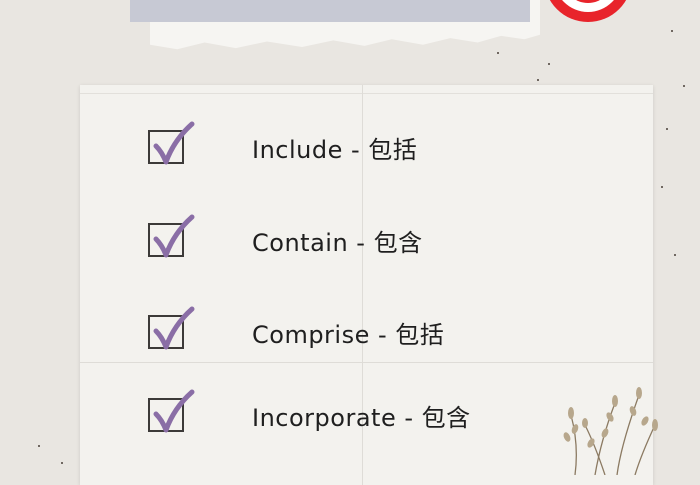 This screenshot has height=485, width=700. I want to click on item-label: Contain - 包含, so click(337, 242).